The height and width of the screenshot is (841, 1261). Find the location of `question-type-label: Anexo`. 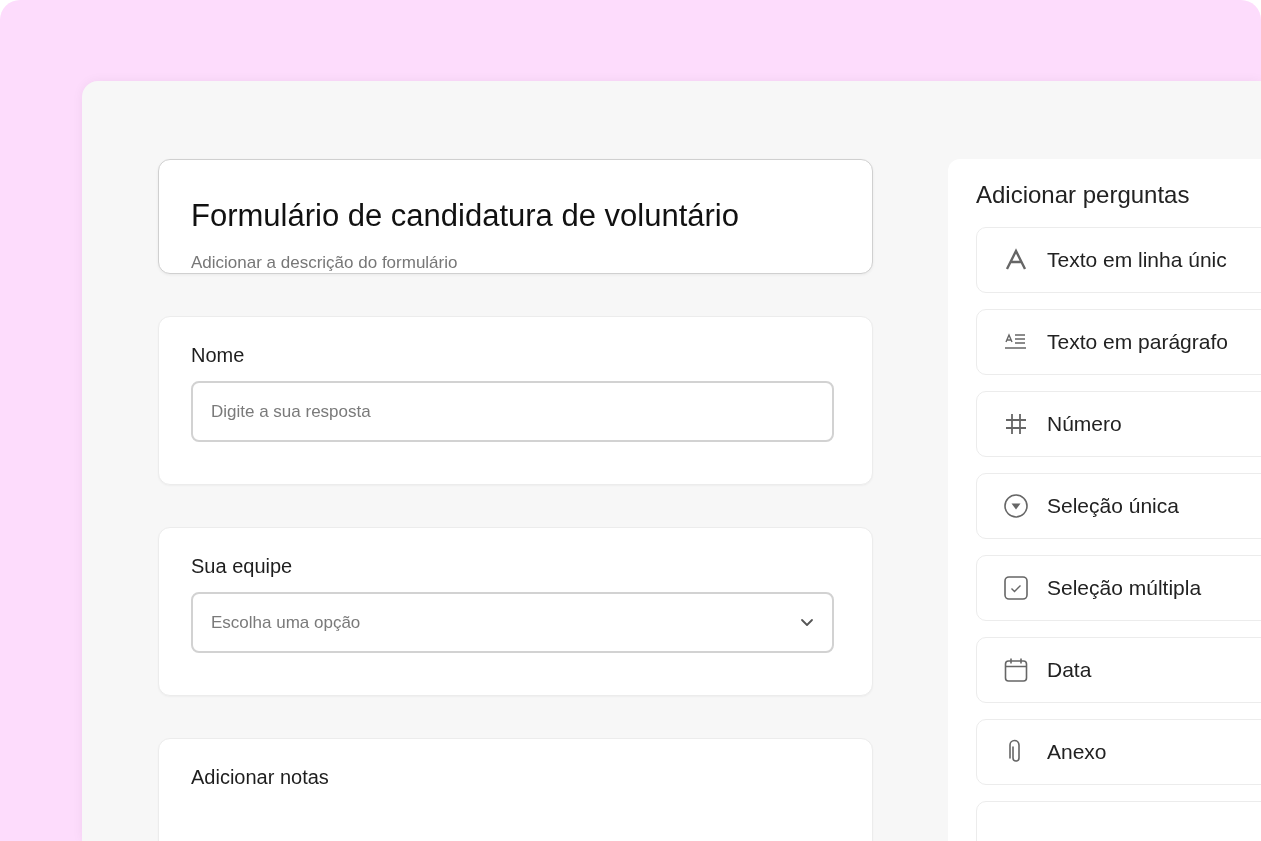

question-type-label: Anexo is located at coordinates (1077, 752).